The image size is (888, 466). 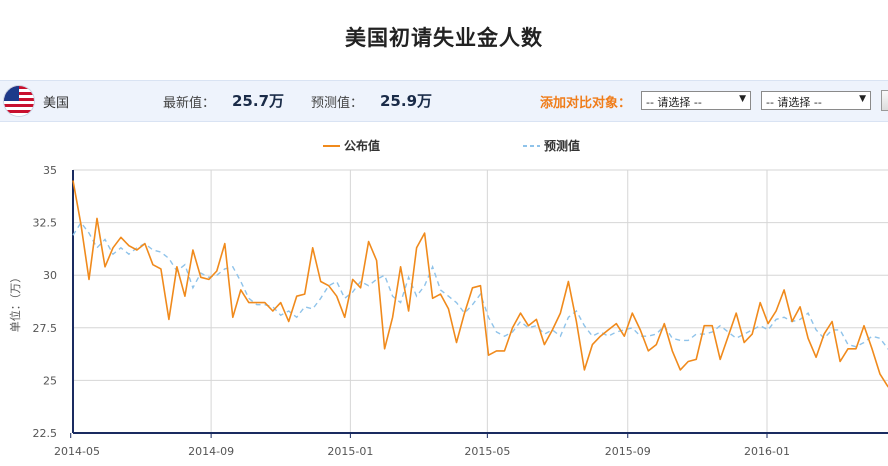 I want to click on legend-forecast-label: 预测值, so click(x=562, y=145).